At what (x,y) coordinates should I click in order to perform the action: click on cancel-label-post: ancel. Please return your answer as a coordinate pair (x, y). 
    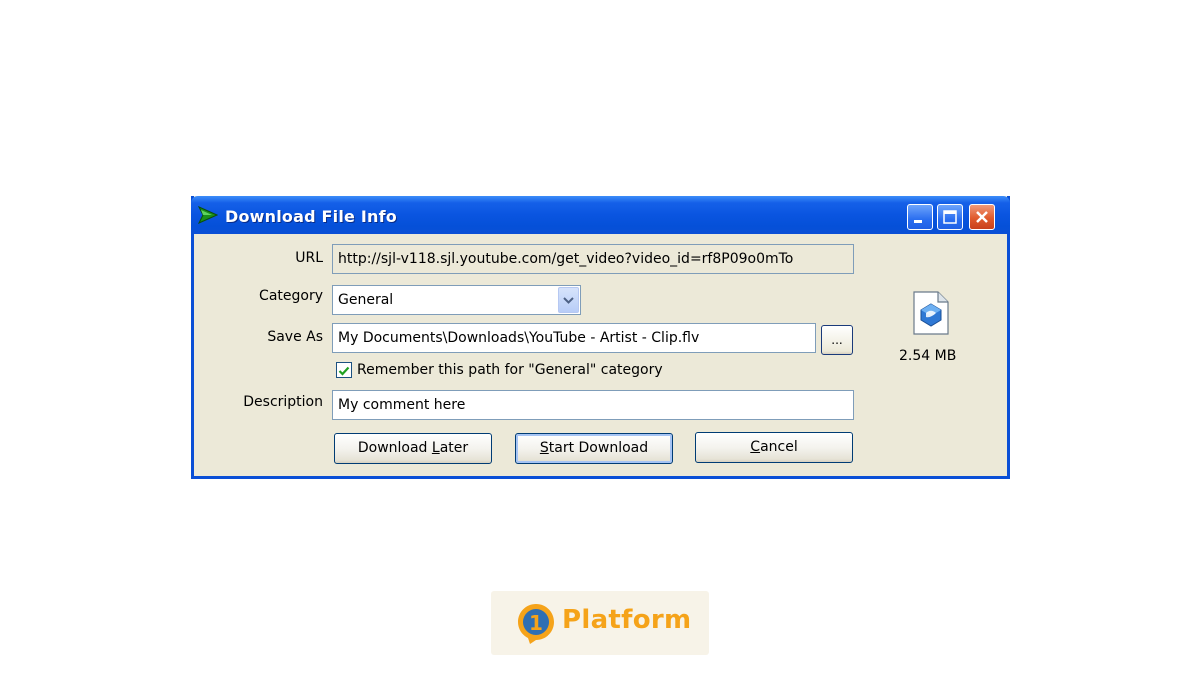
    Looking at the image, I should click on (779, 447).